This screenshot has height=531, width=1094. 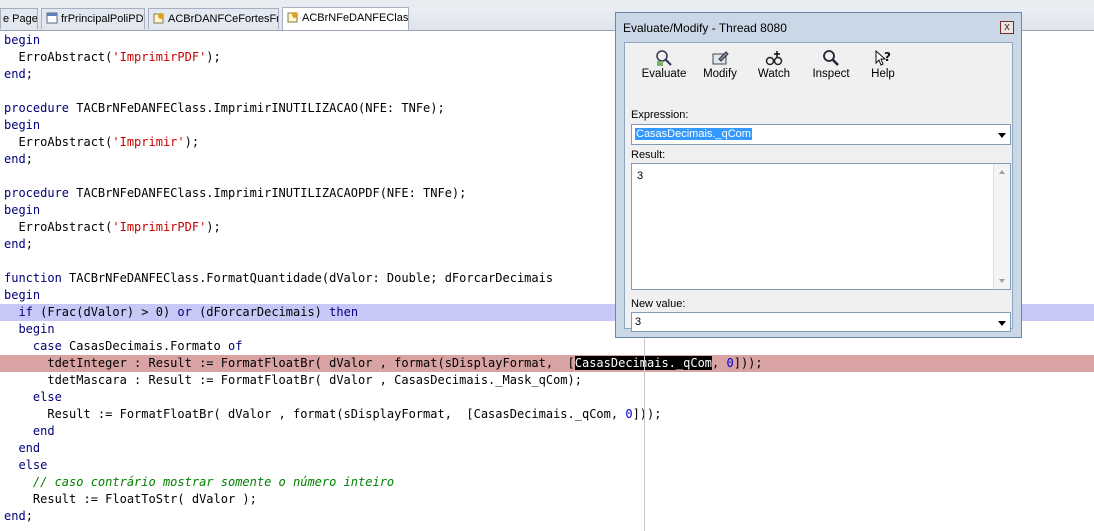 I want to click on watch-icon, so click(x=774, y=58).